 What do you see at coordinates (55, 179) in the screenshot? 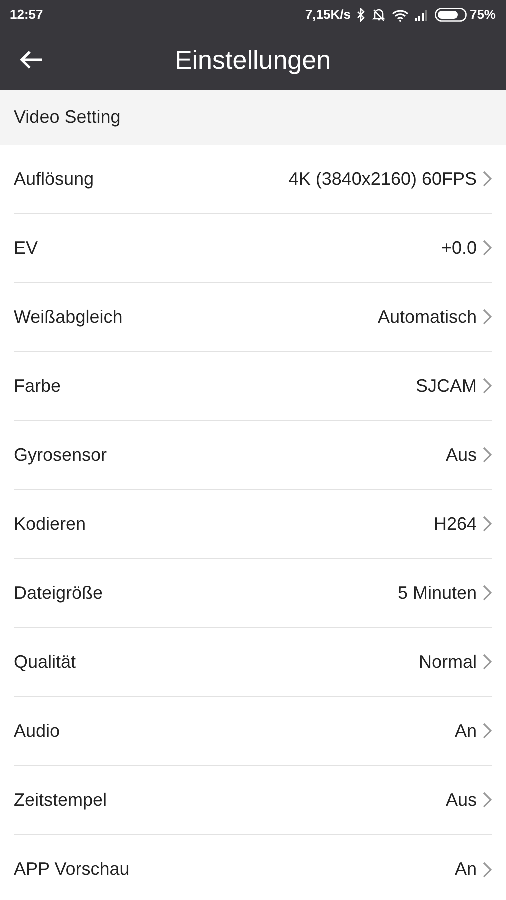
I see `setting-label: Auflösung` at bounding box center [55, 179].